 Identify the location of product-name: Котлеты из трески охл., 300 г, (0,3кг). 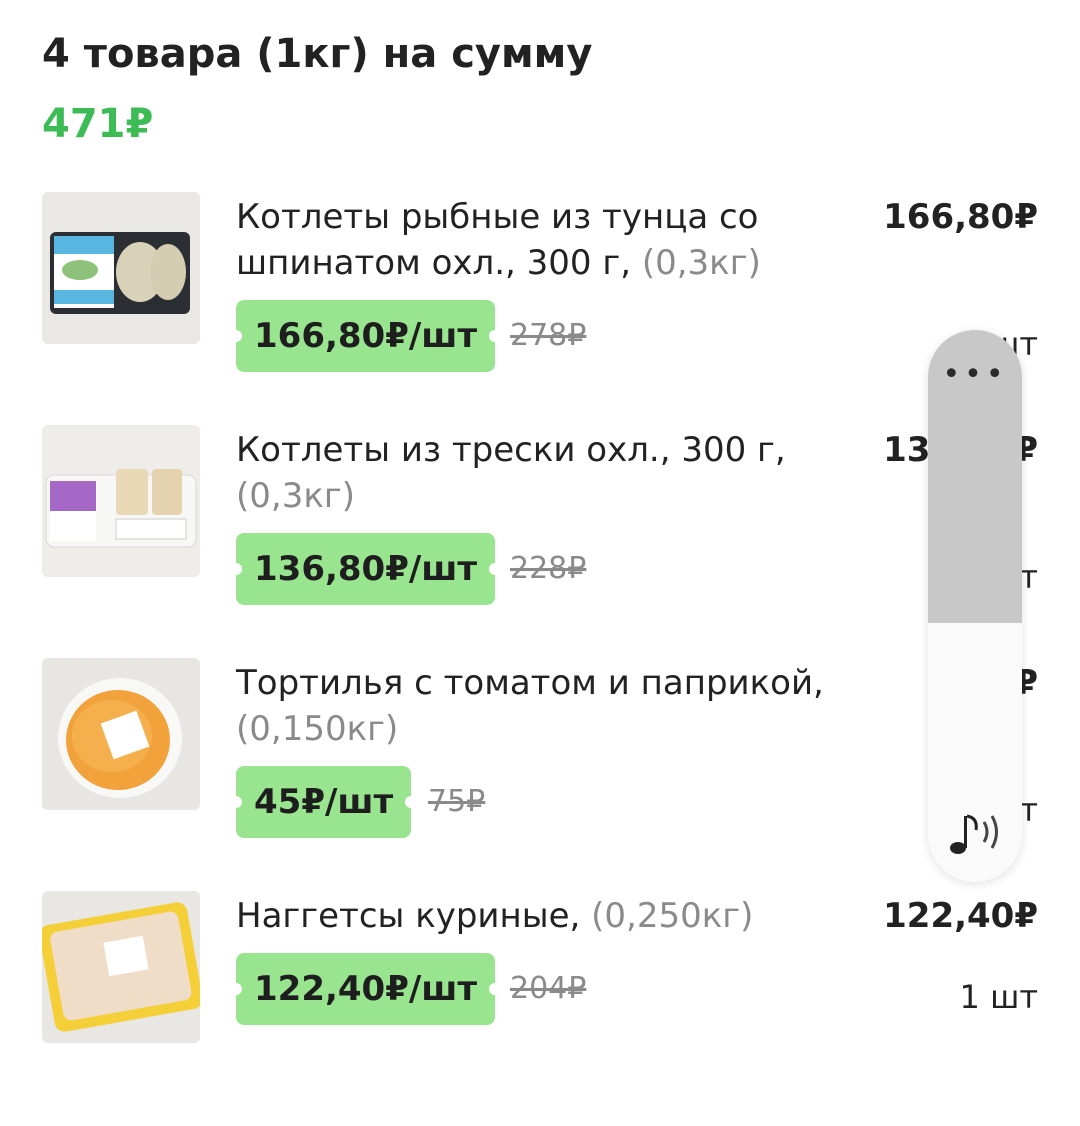
(546, 473).